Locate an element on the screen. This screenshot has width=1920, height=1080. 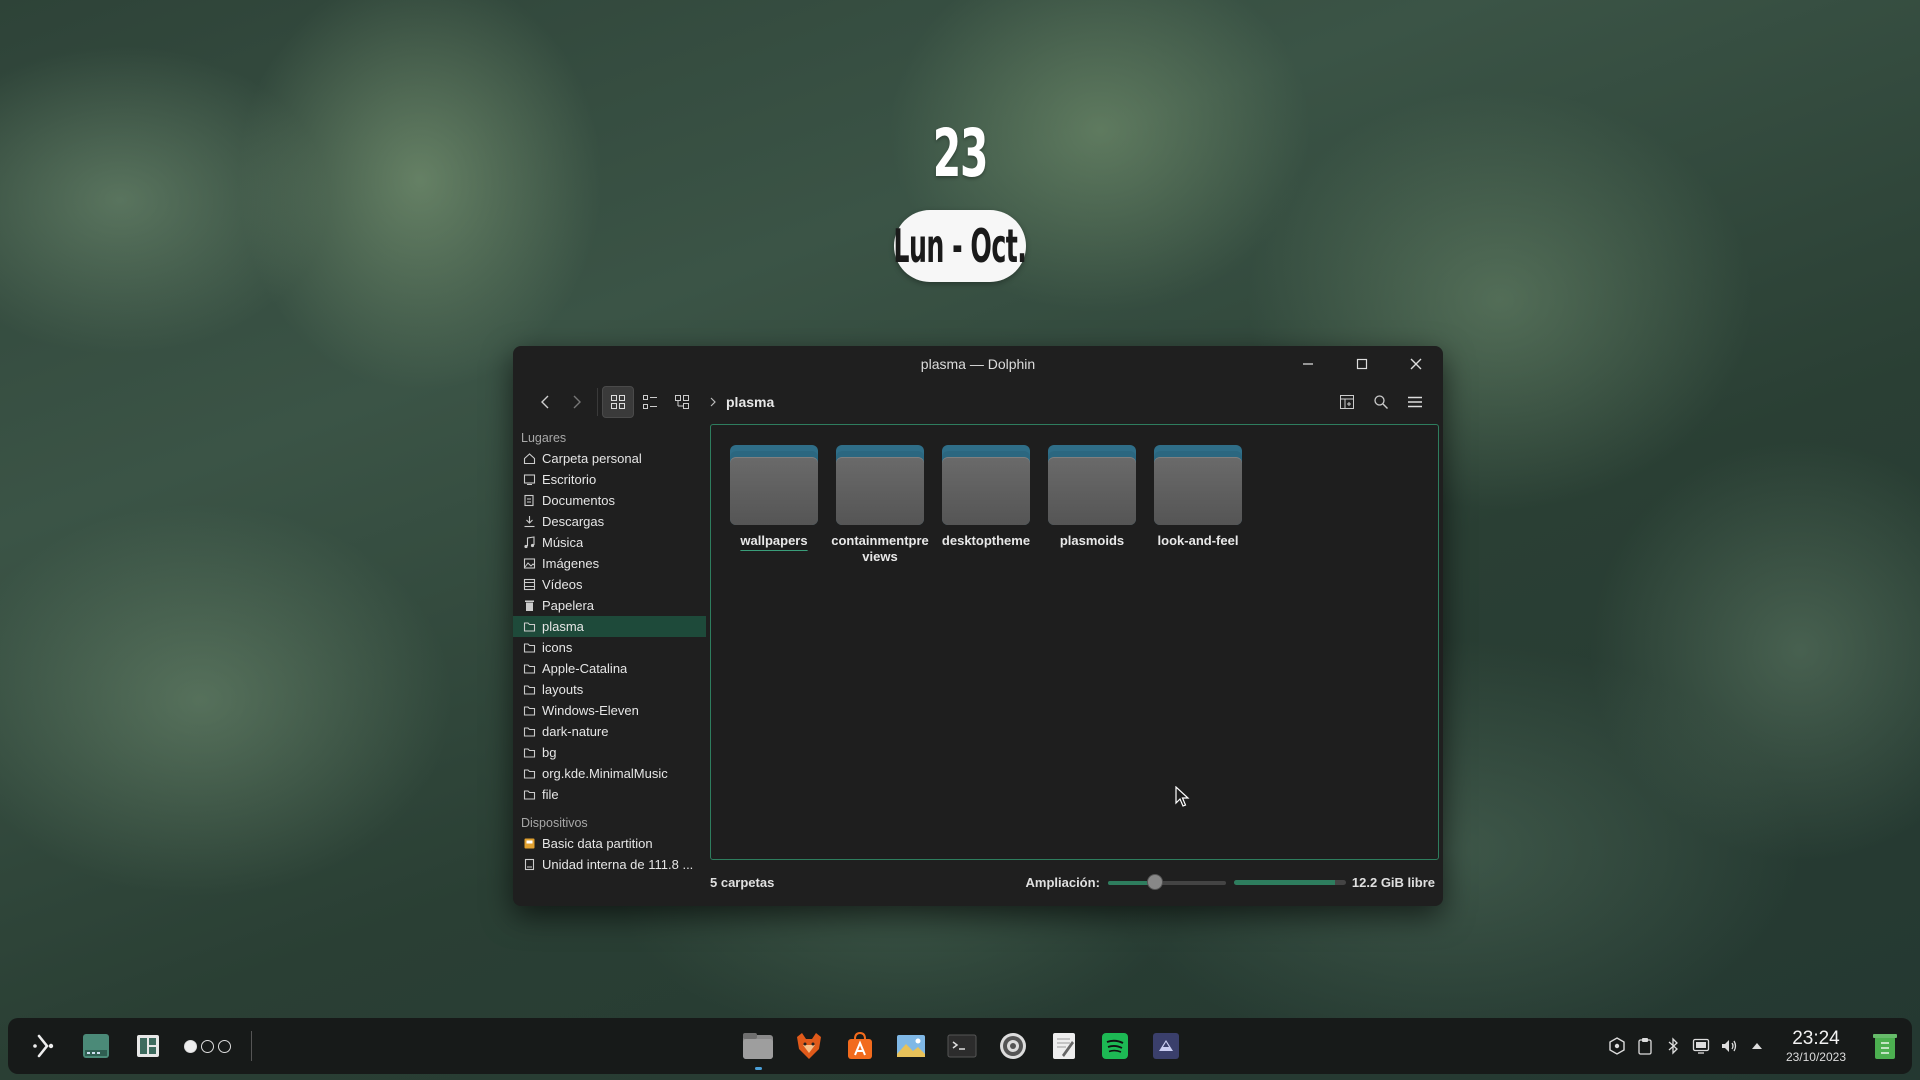
network-icon is located at coordinates (1701, 1046).